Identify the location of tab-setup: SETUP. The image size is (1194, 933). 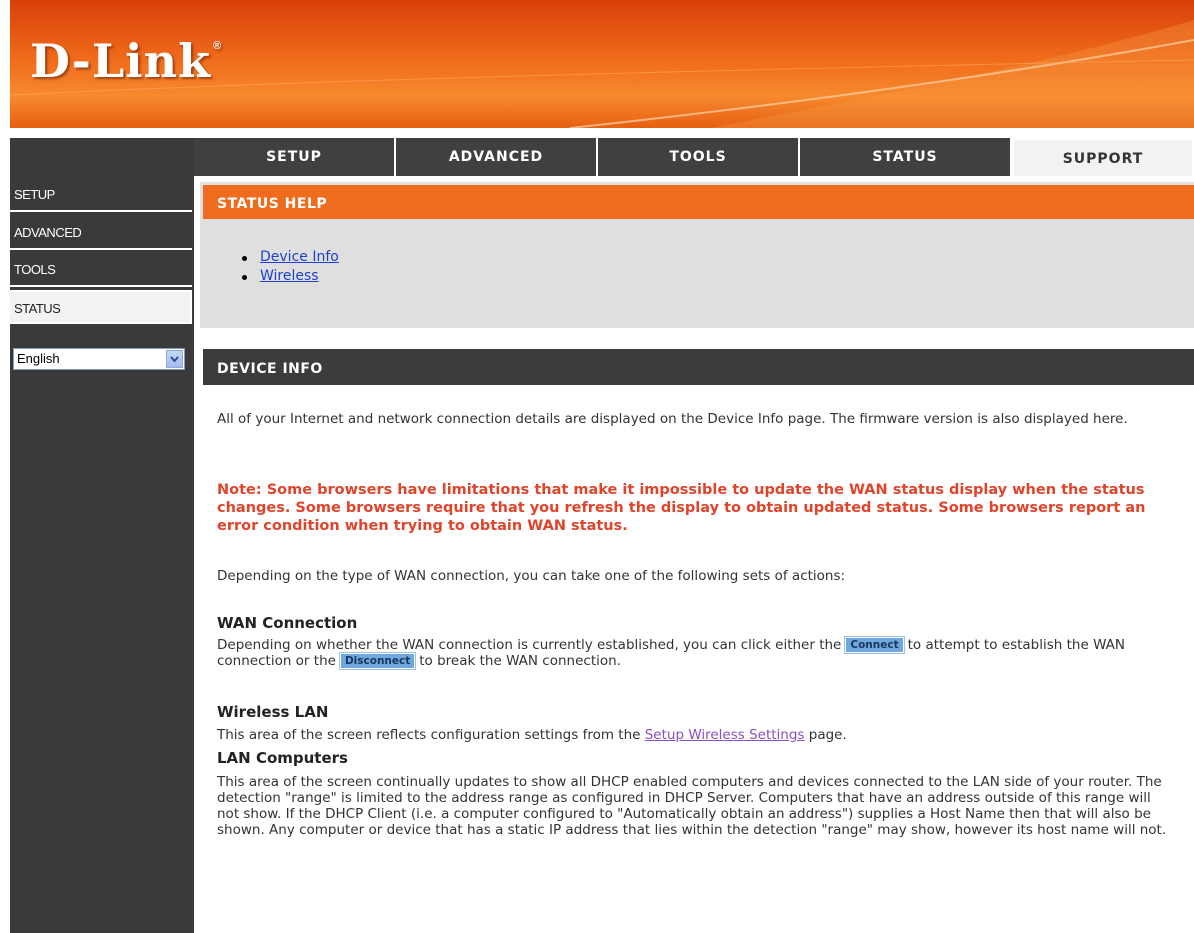
(295, 157).